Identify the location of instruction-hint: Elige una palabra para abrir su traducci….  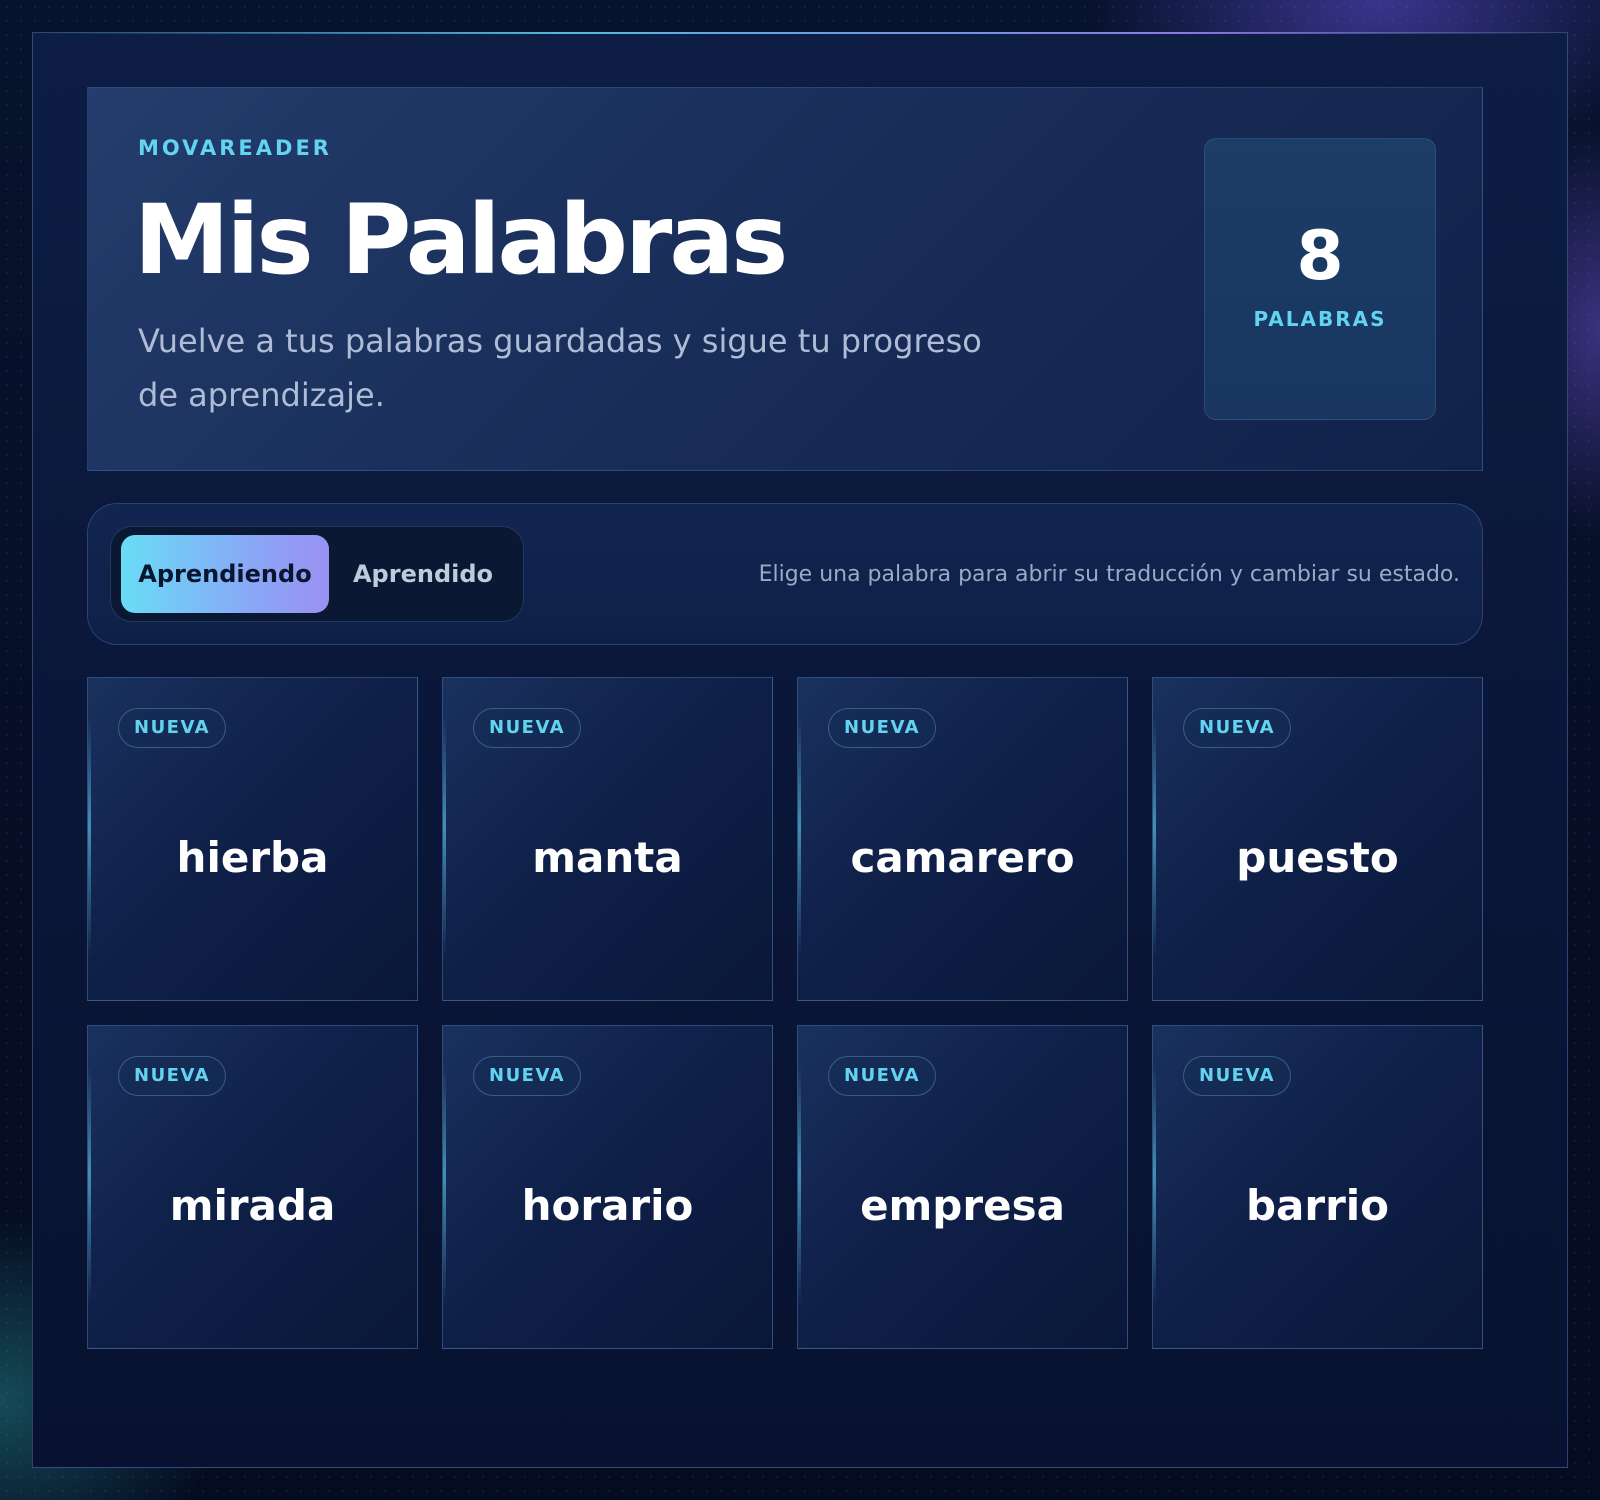
(1109, 574).